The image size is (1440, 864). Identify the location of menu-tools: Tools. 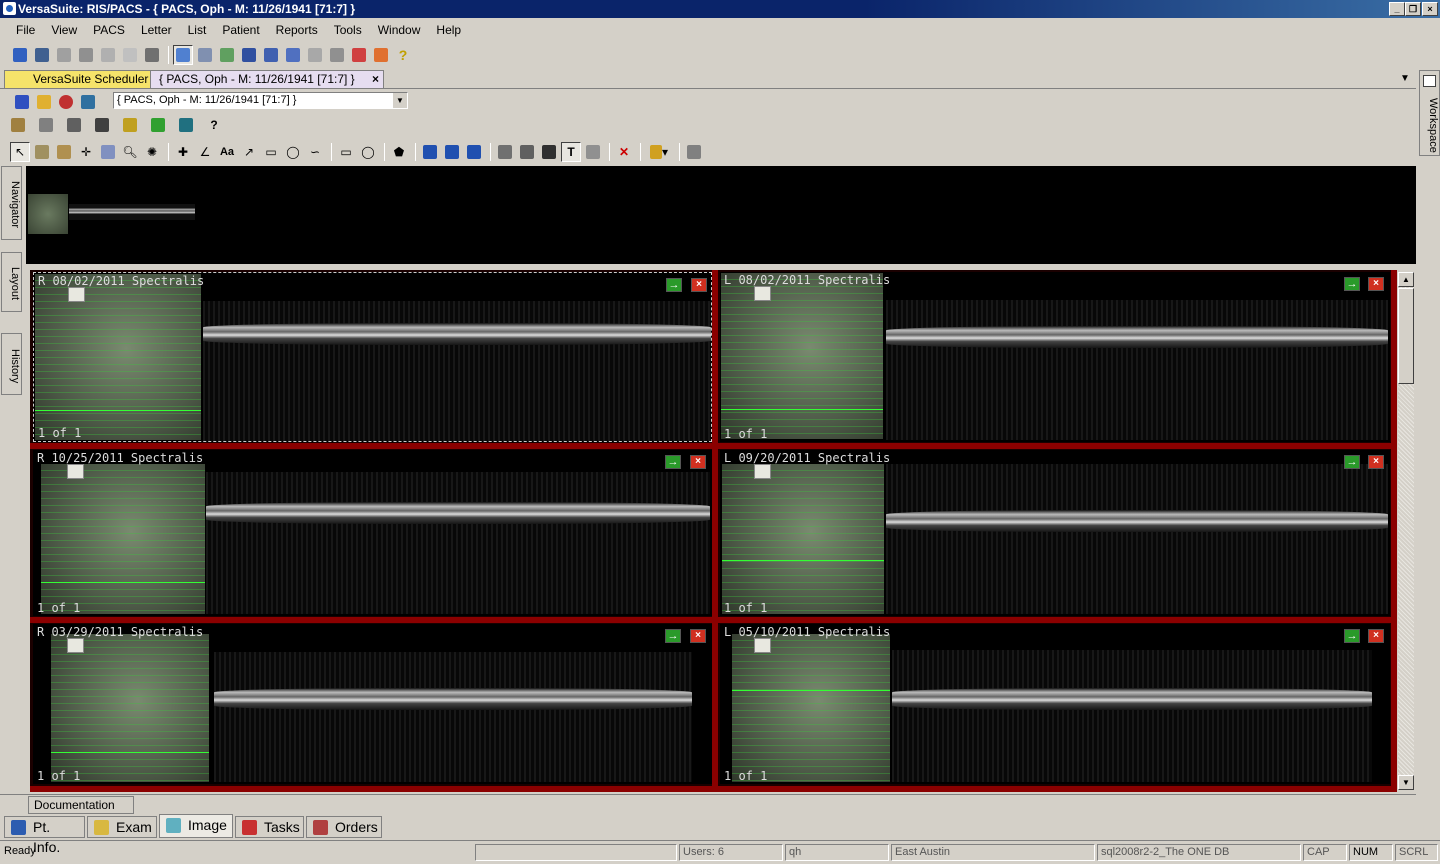
(348, 30).